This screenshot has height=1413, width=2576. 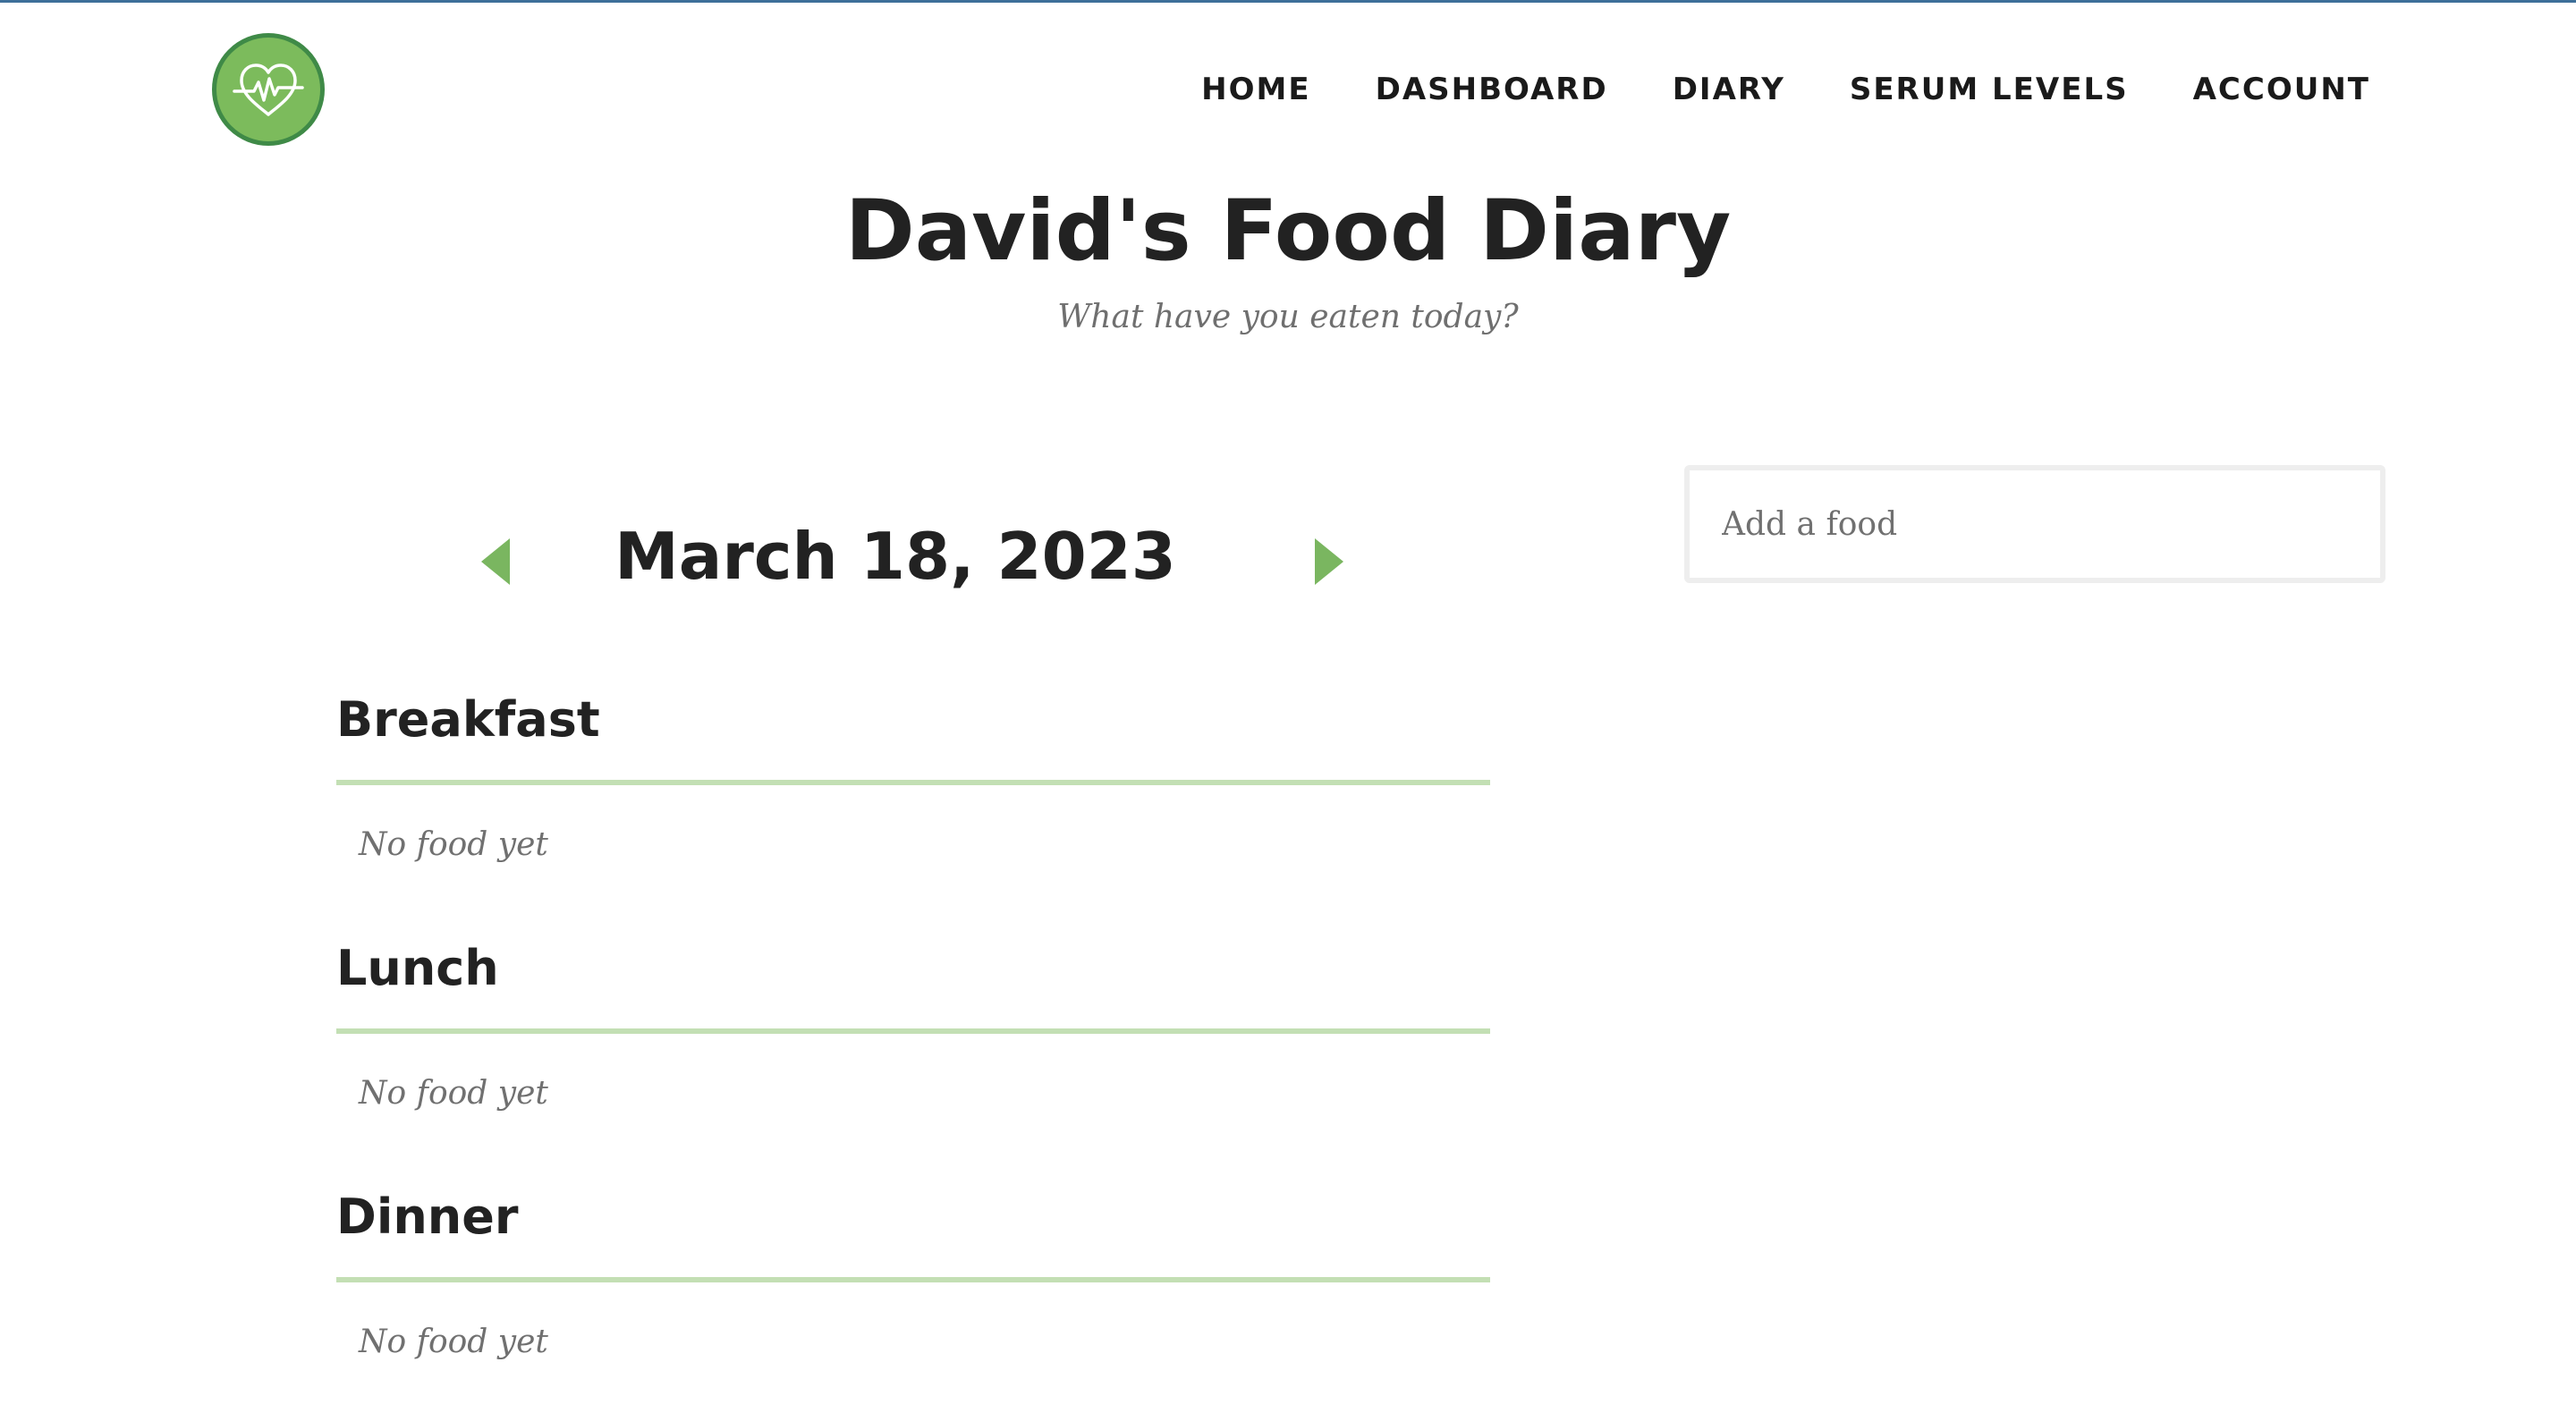 I want to click on meal-section-breakfast: Breakfast No food yet, so click(x=913, y=776).